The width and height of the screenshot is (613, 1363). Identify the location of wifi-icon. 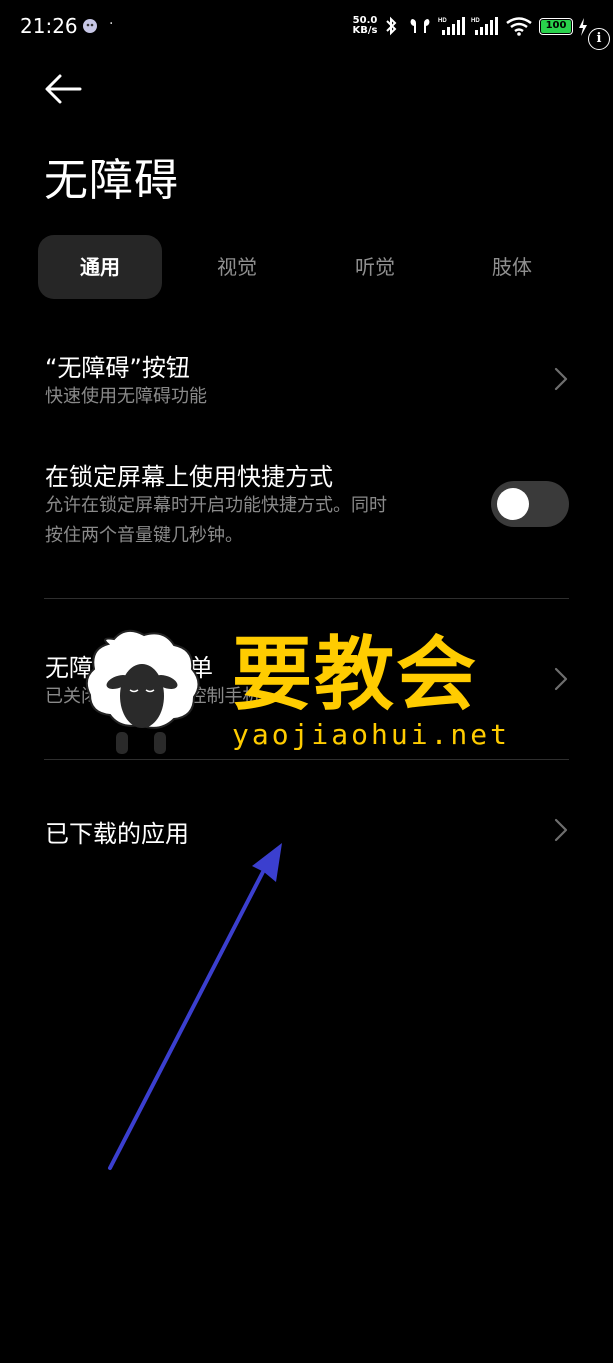
(519, 26).